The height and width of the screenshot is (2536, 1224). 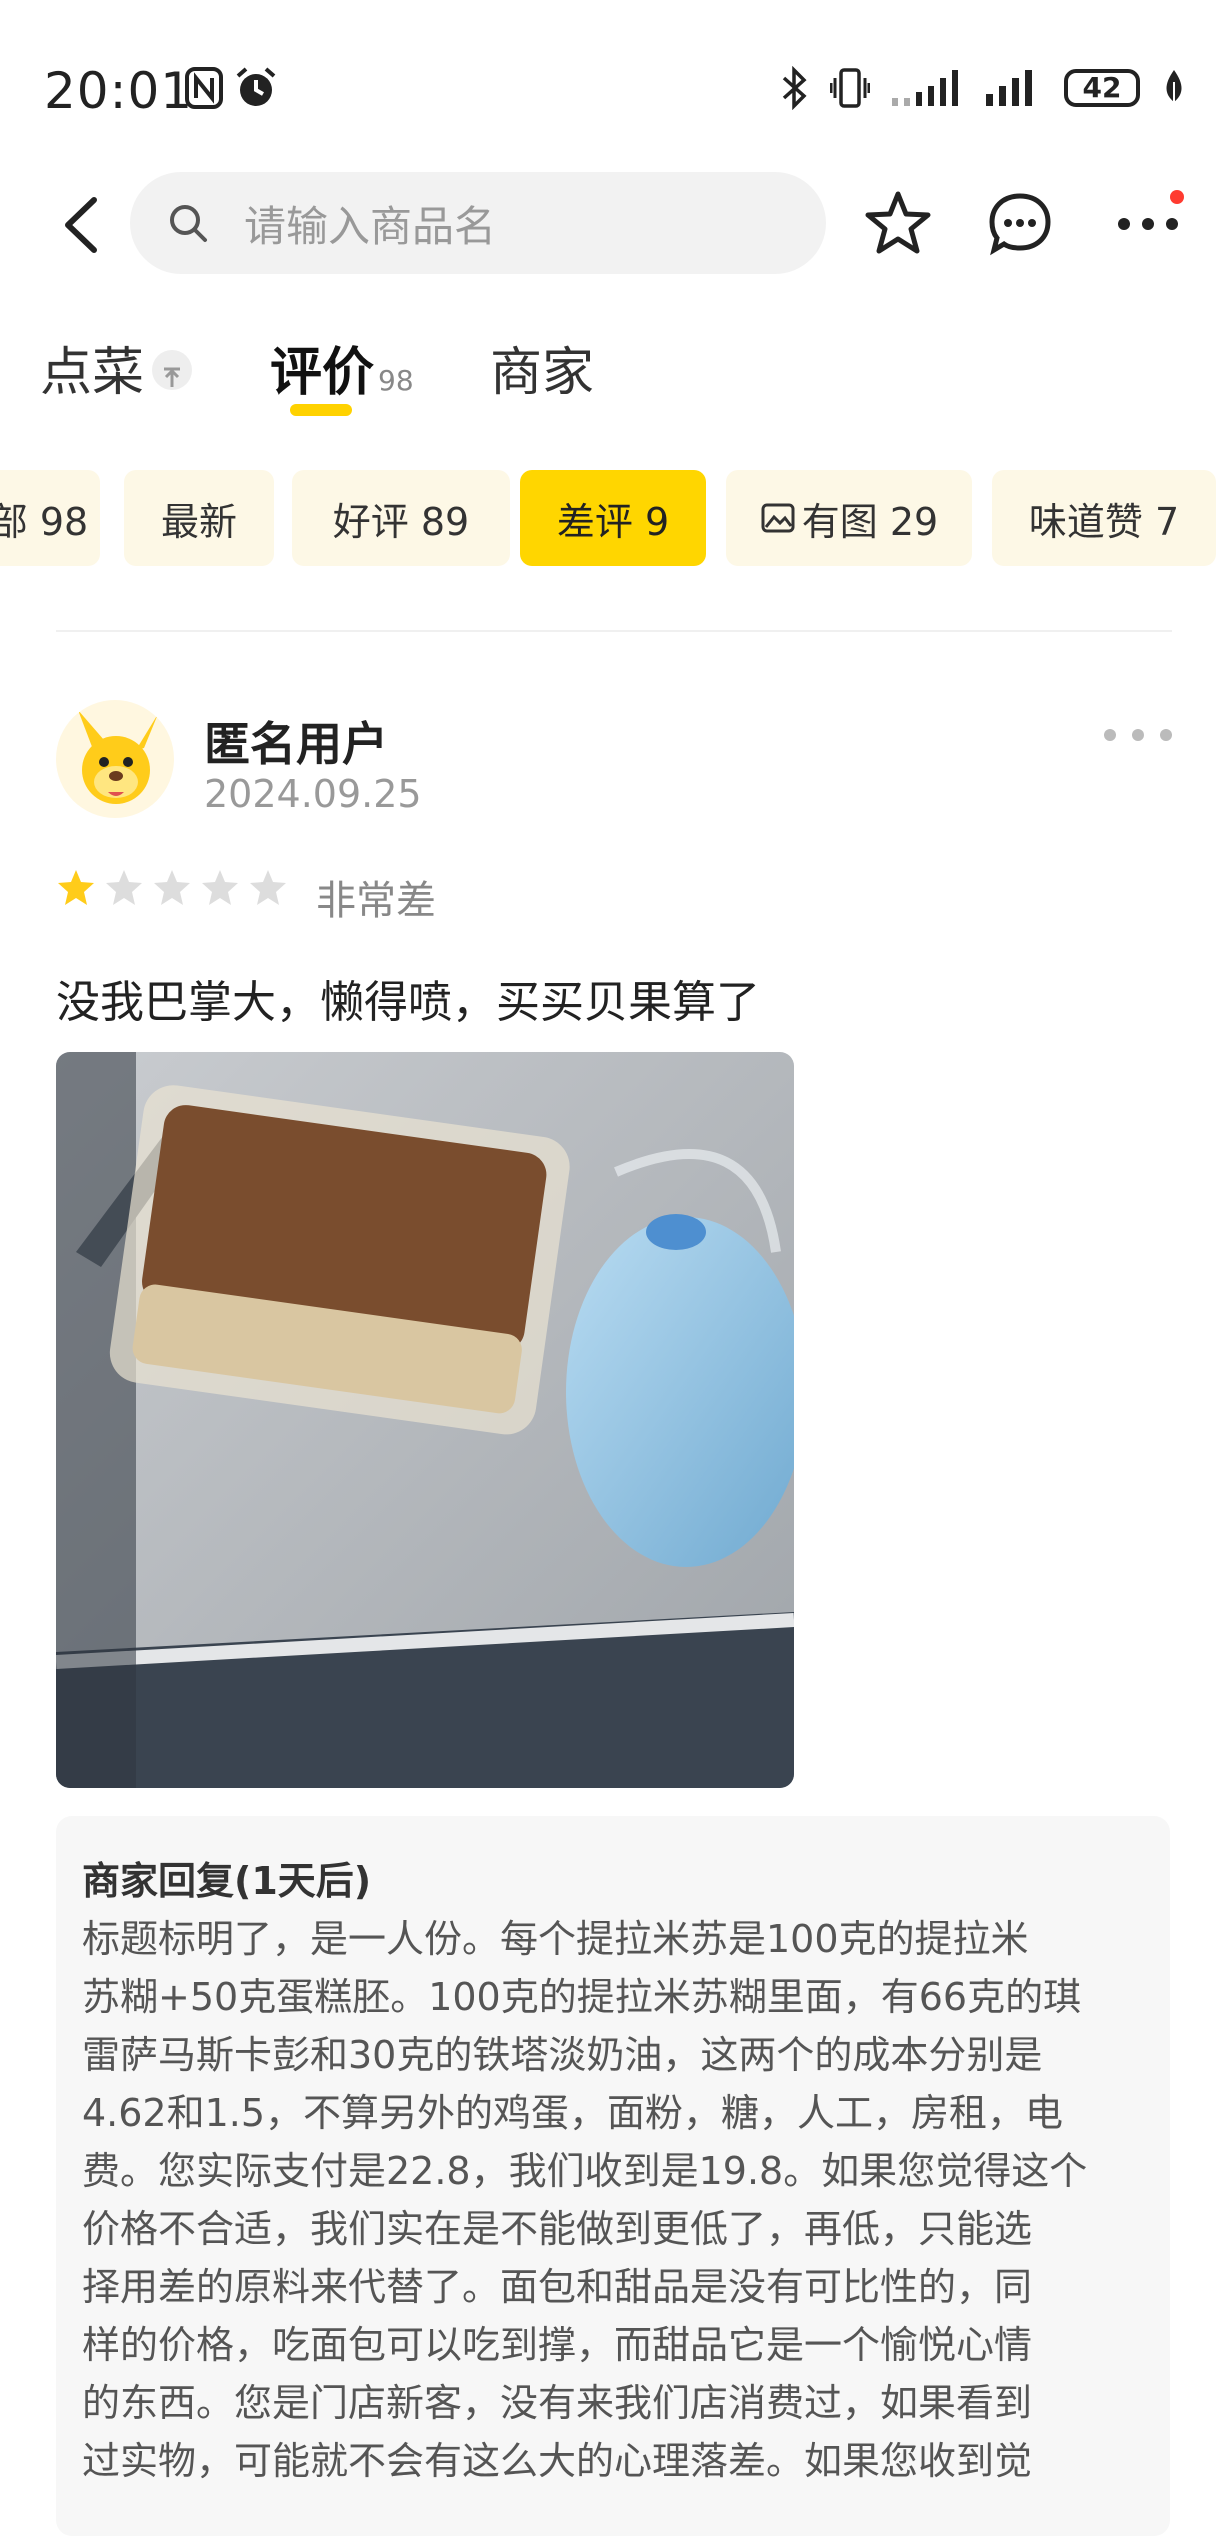 I want to click on reply-line: 择用差的原料来代替了。面包和甜品是没有可比性的，同, so click(x=557, y=2287).